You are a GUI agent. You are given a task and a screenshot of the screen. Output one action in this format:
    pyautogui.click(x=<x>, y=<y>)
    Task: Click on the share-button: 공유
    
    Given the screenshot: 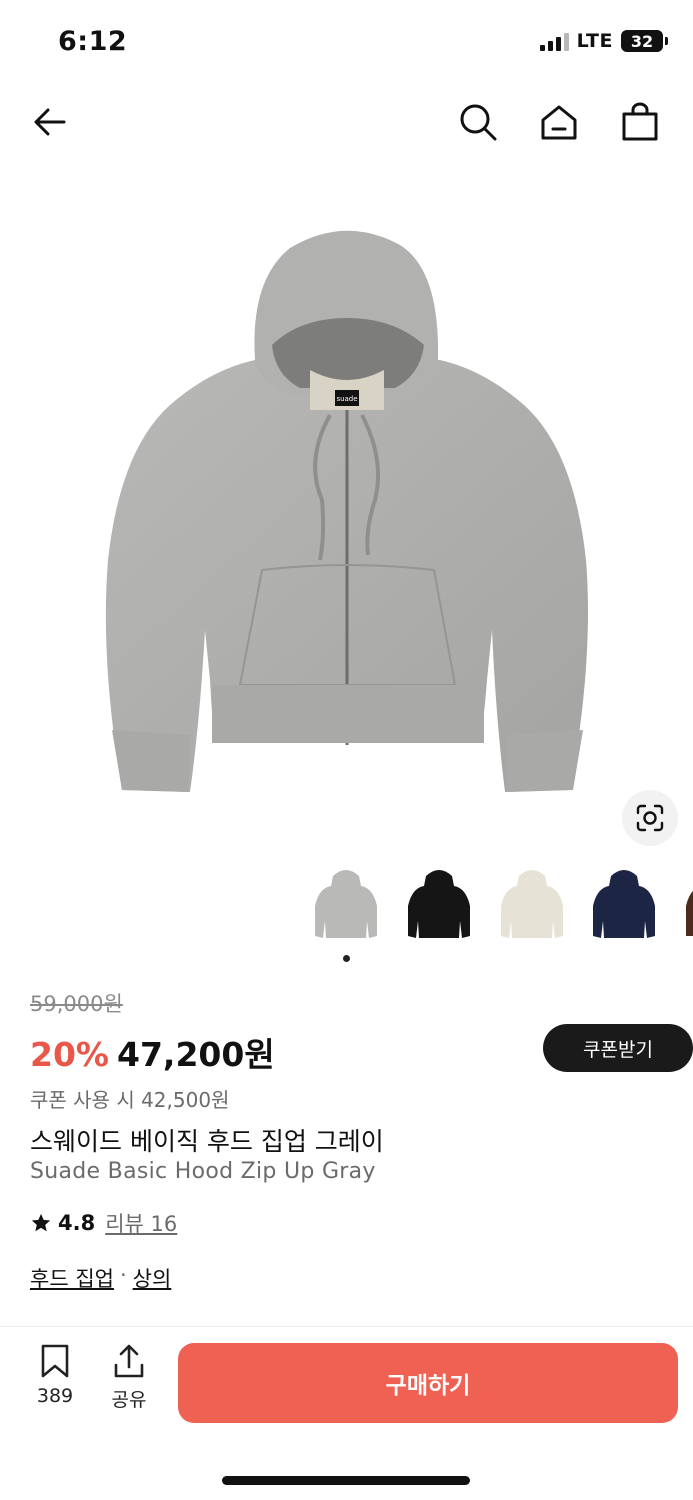 What is the action you would take?
    pyautogui.click(x=129, y=1377)
    